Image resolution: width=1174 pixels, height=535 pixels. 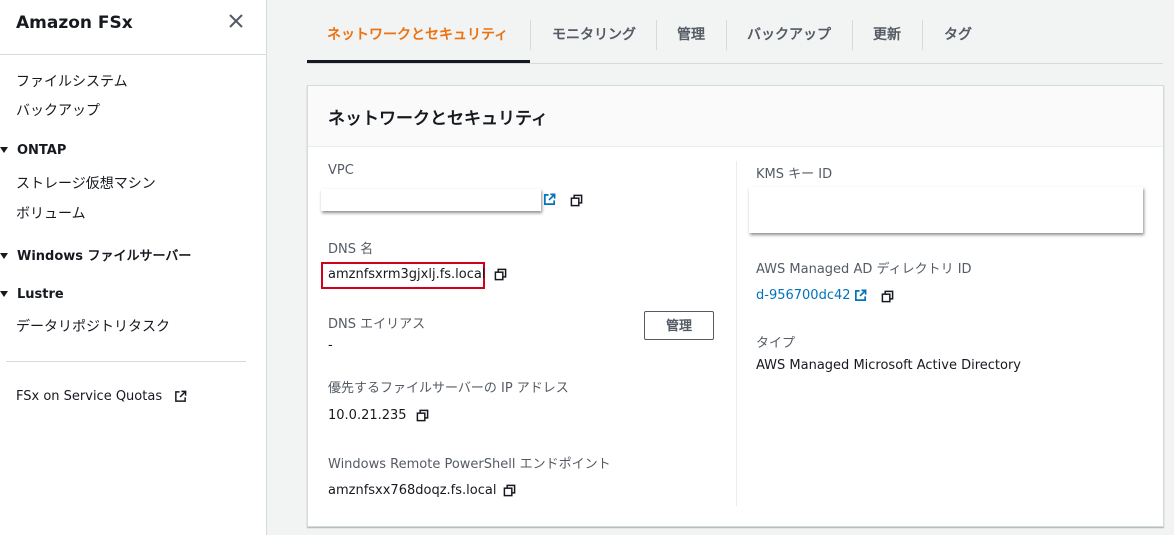 I want to click on tab-bar: ネットワークとセキュリティ モニタリング 管理 バックアップ 更新 タグ, so click(x=735, y=32).